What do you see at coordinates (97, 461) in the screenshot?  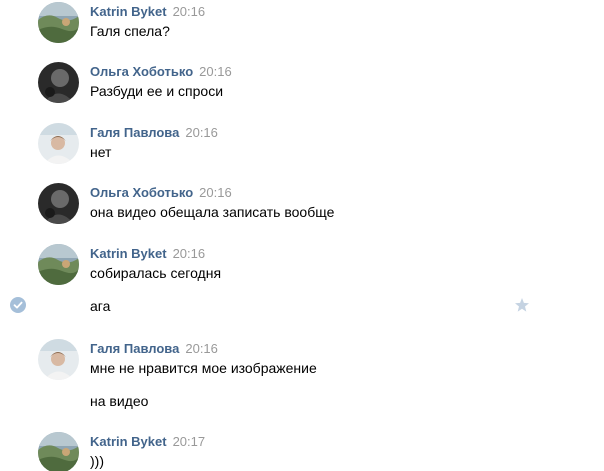 I see `message-text: )))` at bounding box center [97, 461].